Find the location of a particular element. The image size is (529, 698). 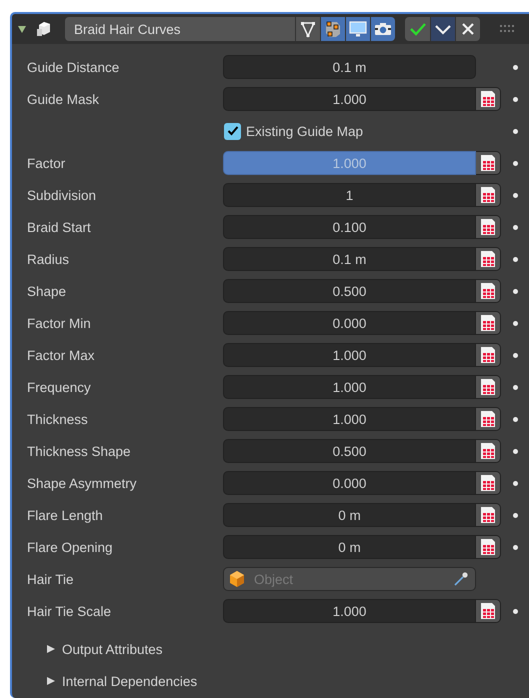

close-icon is located at coordinates (468, 29).